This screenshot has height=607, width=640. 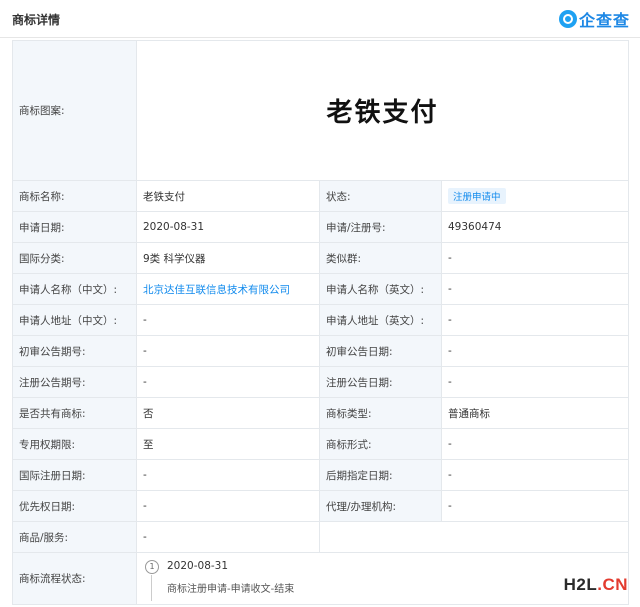 What do you see at coordinates (535, 320) in the screenshot?
I see `applicant-address-en-value: -` at bounding box center [535, 320].